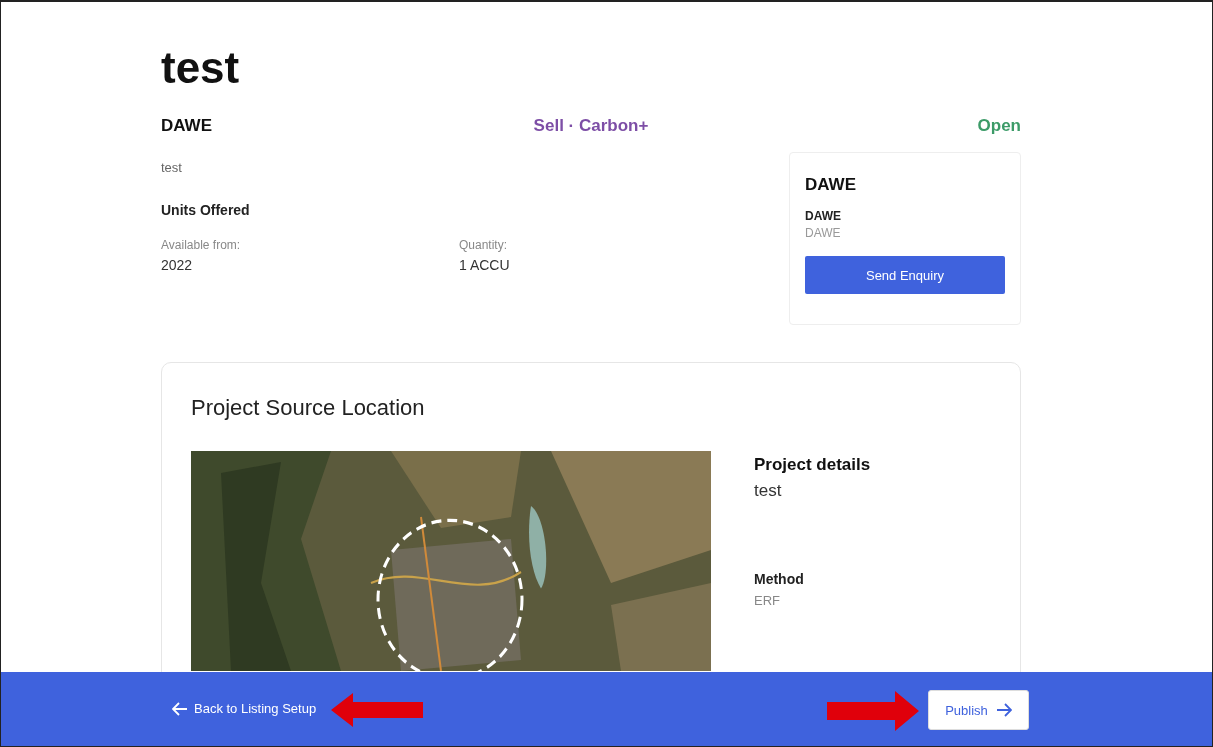  What do you see at coordinates (591, 126) in the screenshot?
I see `listing-type: Sell · Carbon+` at bounding box center [591, 126].